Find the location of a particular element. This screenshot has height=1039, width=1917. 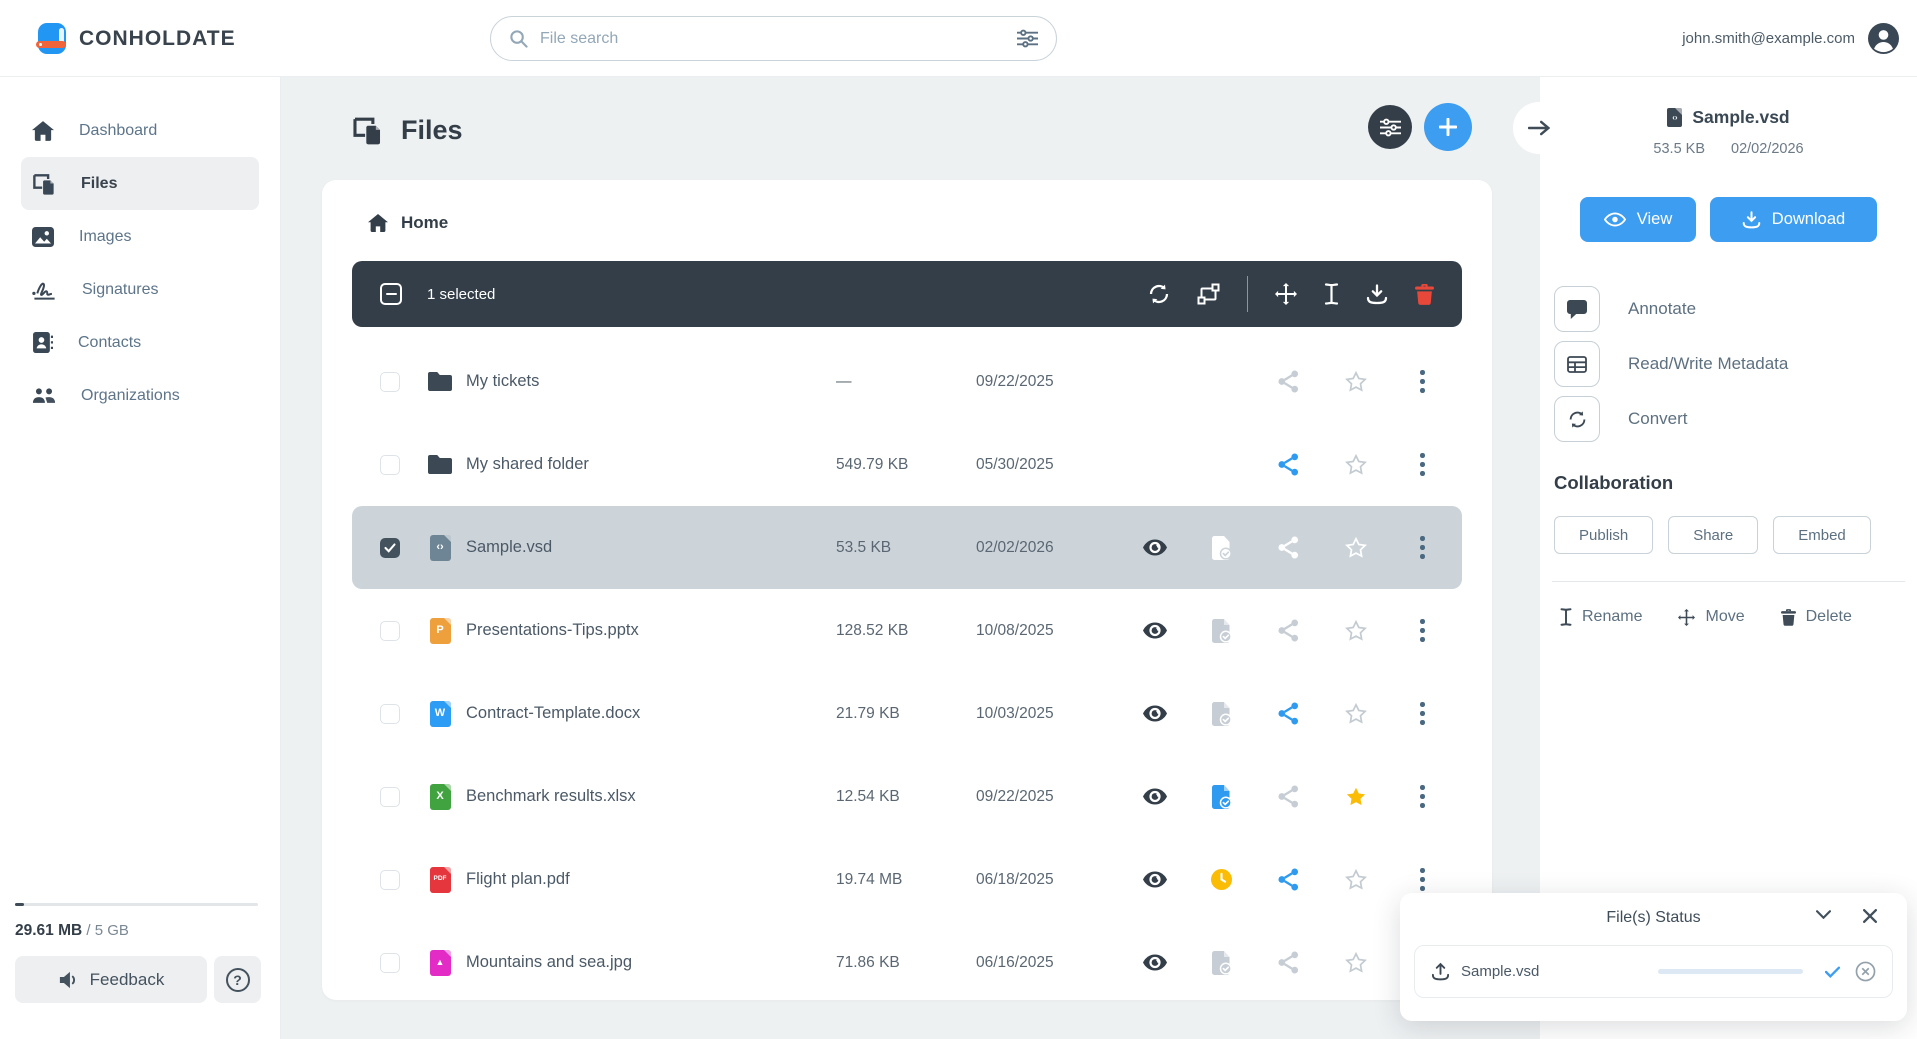

avatar is located at coordinates (1883, 38).